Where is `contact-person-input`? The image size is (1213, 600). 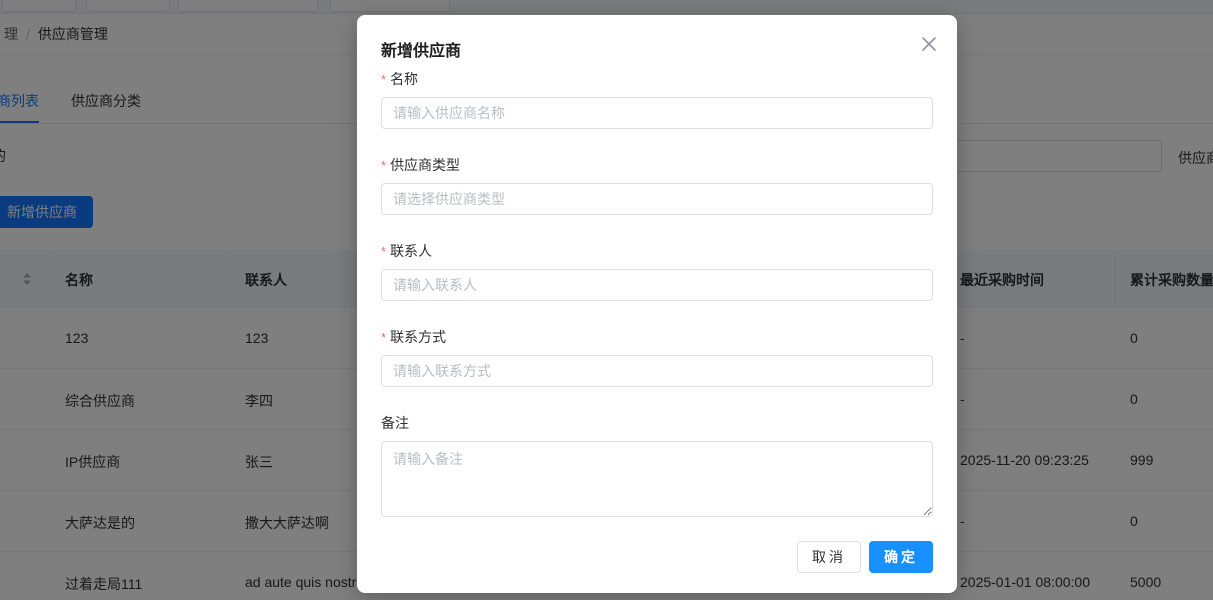 contact-person-input is located at coordinates (657, 285).